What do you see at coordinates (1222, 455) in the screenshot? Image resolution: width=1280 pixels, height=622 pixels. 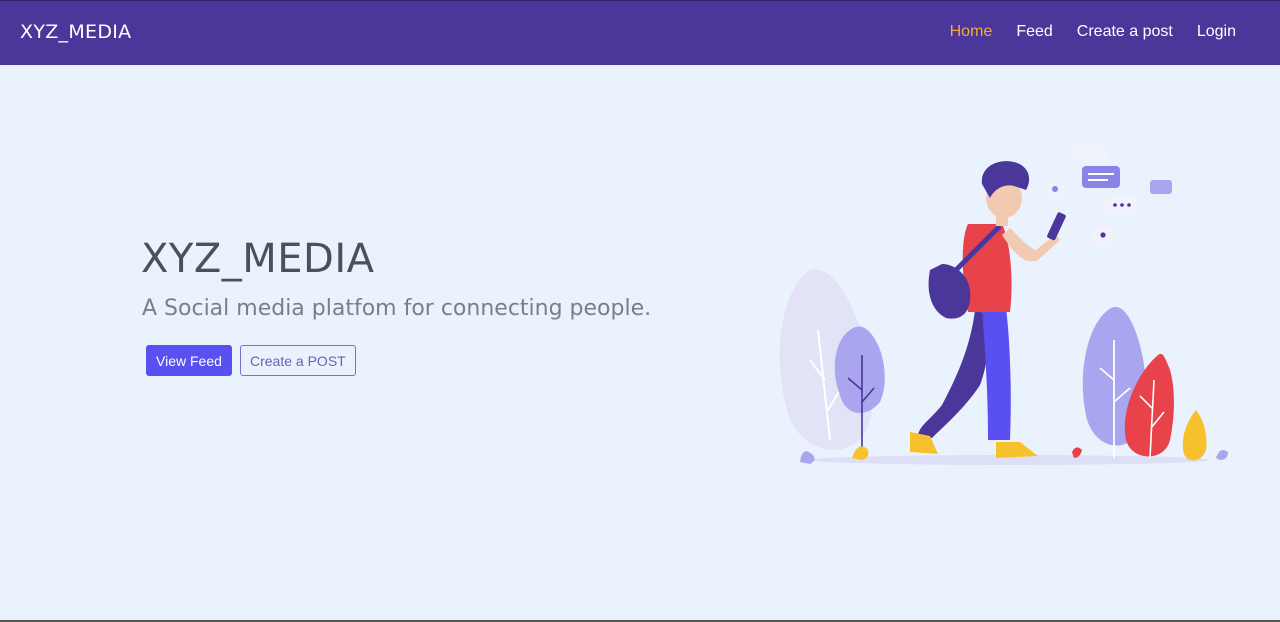 I see `leaf-purple-right` at bounding box center [1222, 455].